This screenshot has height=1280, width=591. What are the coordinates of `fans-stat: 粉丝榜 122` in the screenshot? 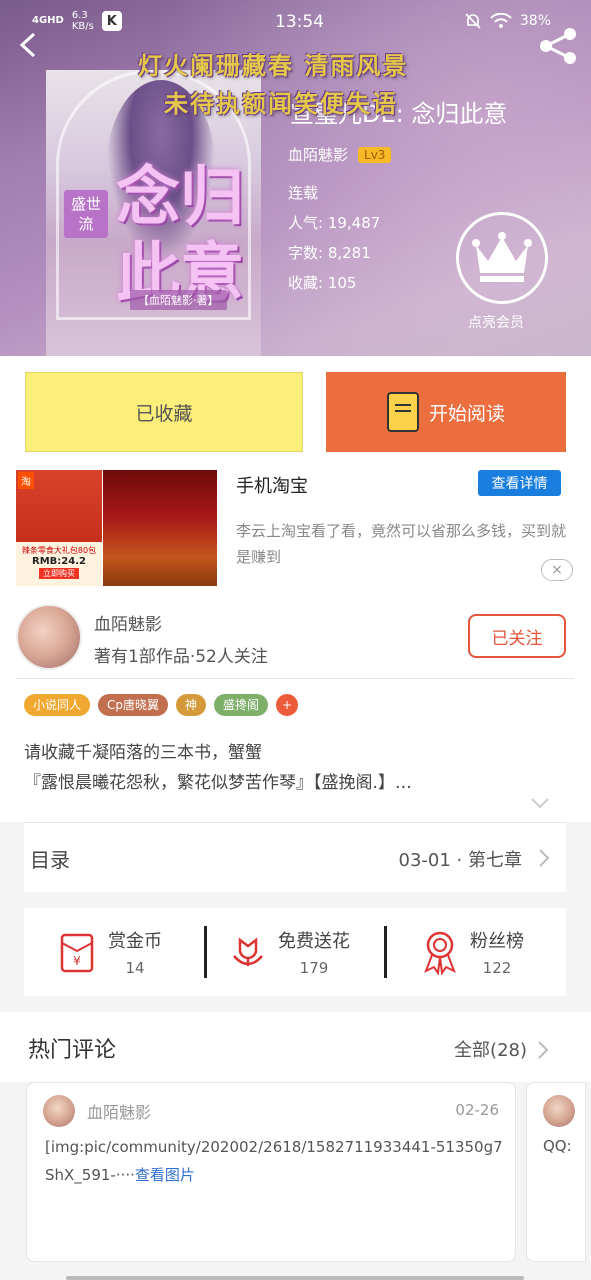 It's located at (472, 952).